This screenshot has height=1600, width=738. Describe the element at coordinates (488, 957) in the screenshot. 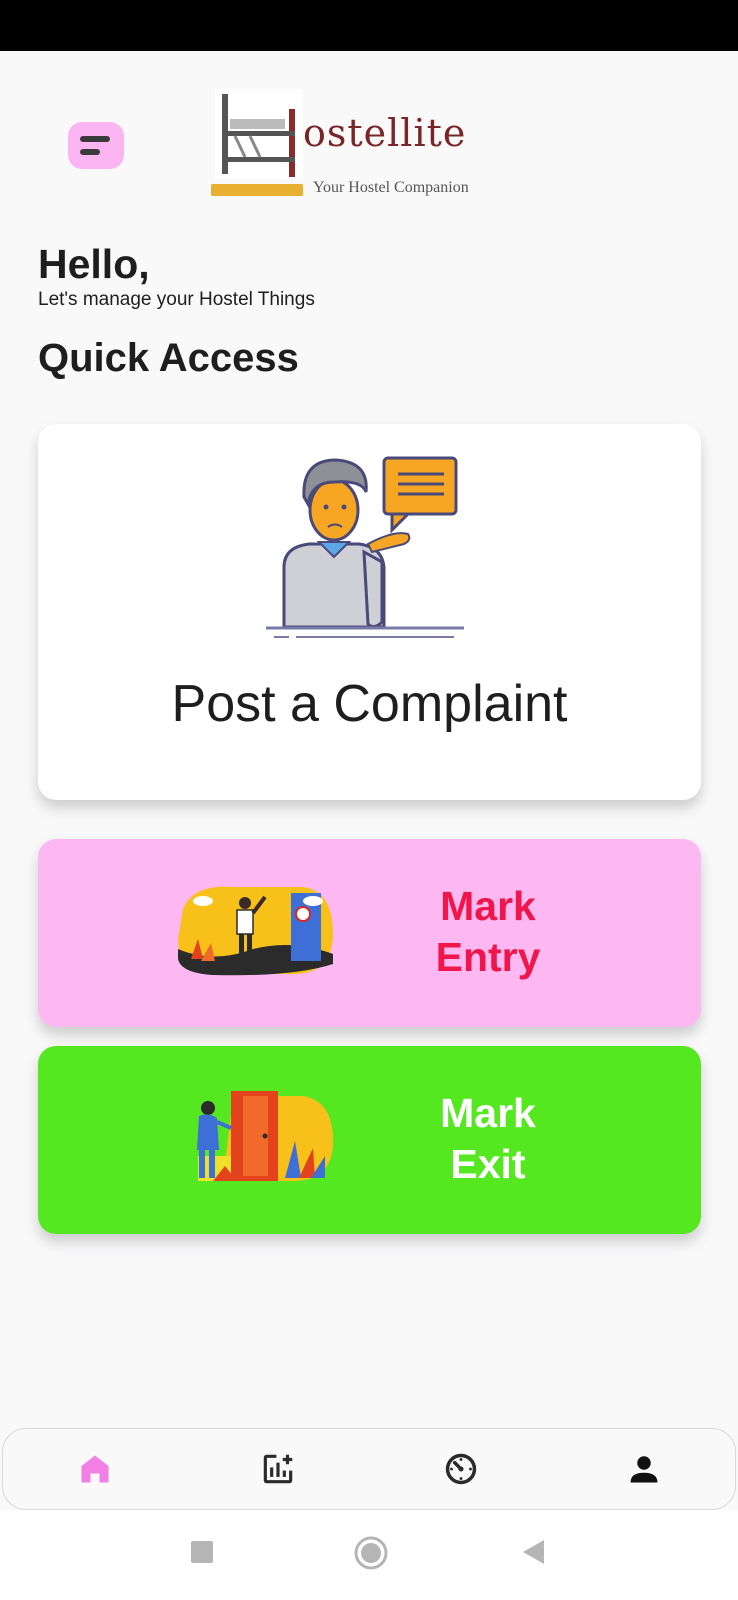

I see `mark-entry-line2: Entry` at that location.